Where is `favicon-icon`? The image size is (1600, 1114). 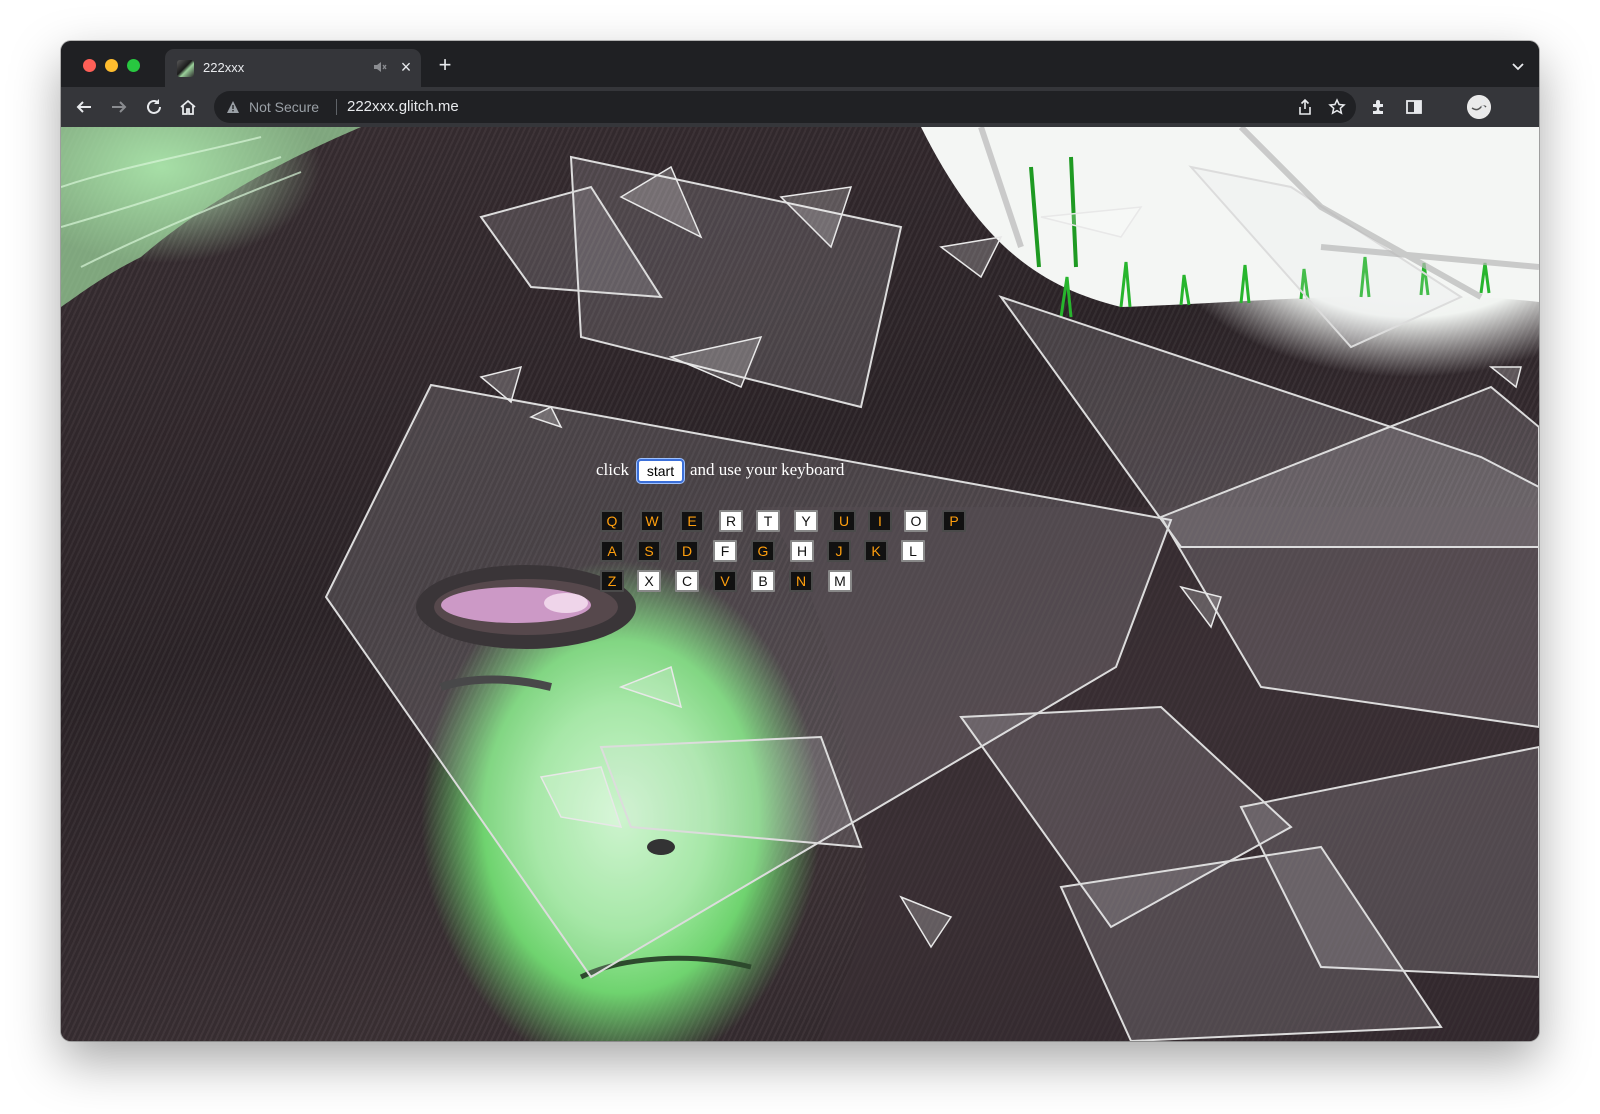
favicon-icon is located at coordinates (185, 68).